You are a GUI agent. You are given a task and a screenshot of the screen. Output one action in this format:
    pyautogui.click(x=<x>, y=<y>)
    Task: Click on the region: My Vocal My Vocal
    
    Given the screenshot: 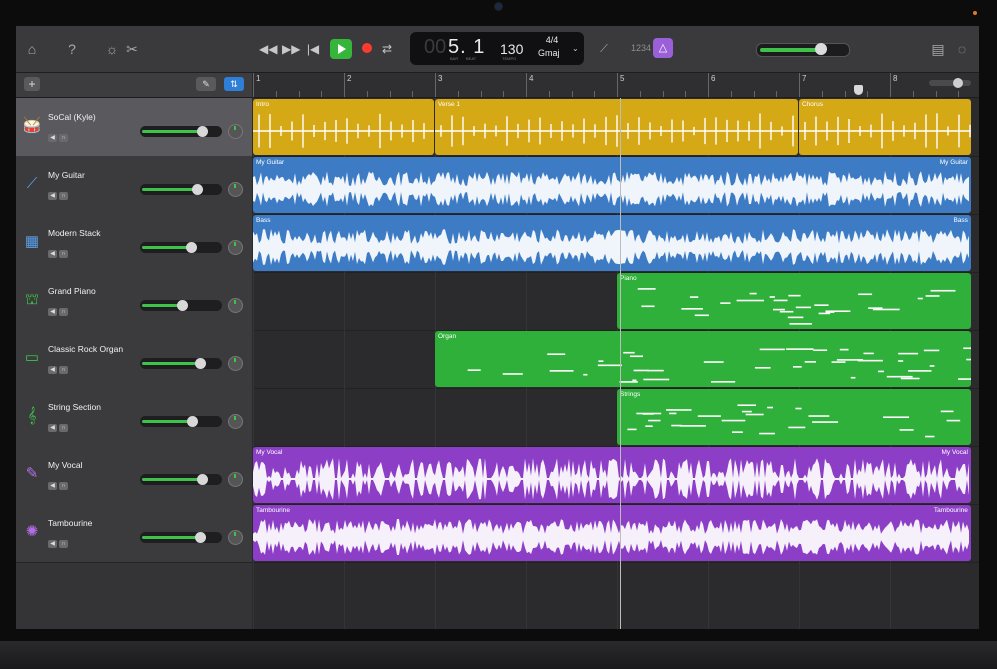 What is the action you would take?
    pyautogui.click(x=612, y=475)
    